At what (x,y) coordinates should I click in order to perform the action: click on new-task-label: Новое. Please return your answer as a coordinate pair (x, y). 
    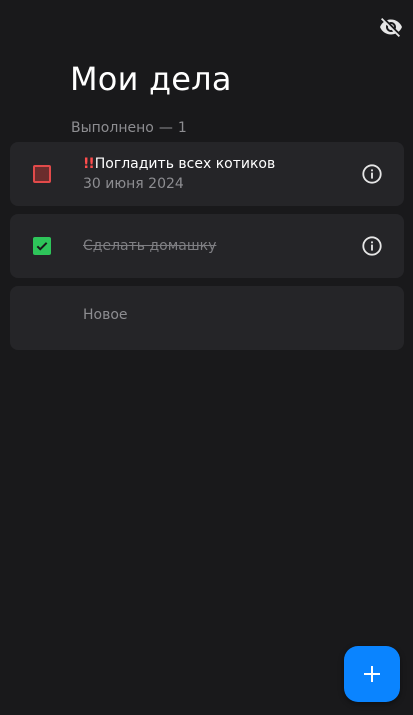
    Looking at the image, I should click on (105, 315).